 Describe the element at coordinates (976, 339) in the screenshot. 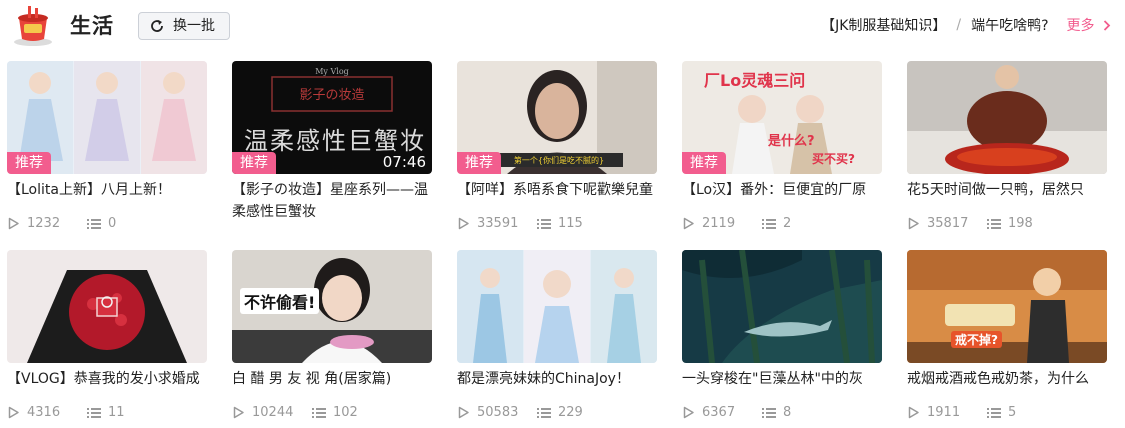

I see `thumbnail-caption: 戒不掉?` at that location.